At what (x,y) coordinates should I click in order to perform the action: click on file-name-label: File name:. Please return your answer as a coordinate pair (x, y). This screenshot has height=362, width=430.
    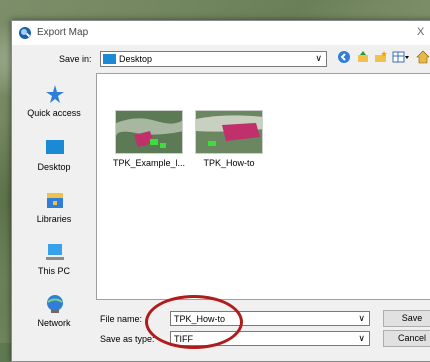
    Looking at the image, I should click on (121, 319).